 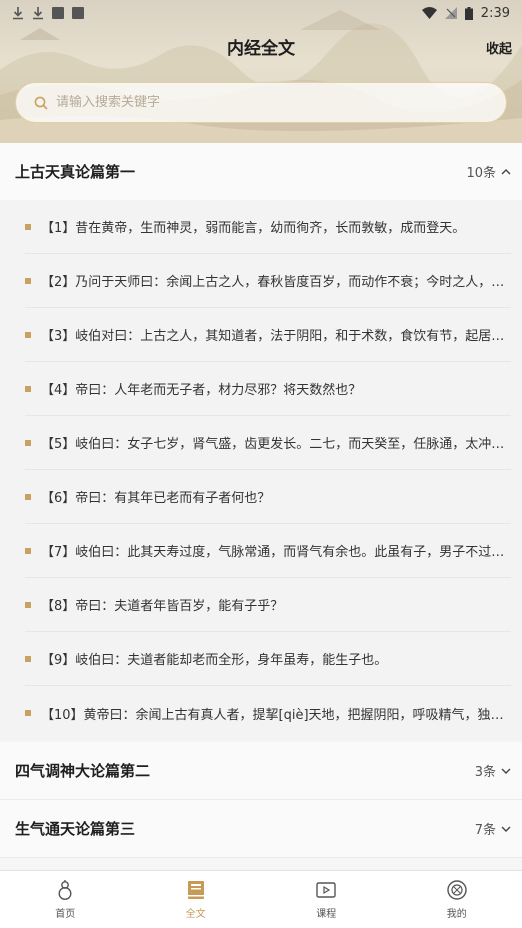 What do you see at coordinates (75, 829) in the screenshot?
I see `chapter-title: 生气通天论篇第三` at bounding box center [75, 829].